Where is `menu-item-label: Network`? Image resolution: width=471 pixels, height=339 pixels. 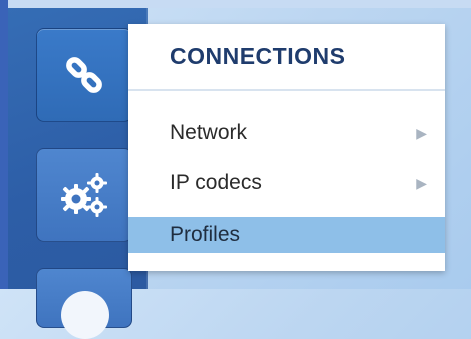 menu-item-label: Network is located at coordinates (209, 132).